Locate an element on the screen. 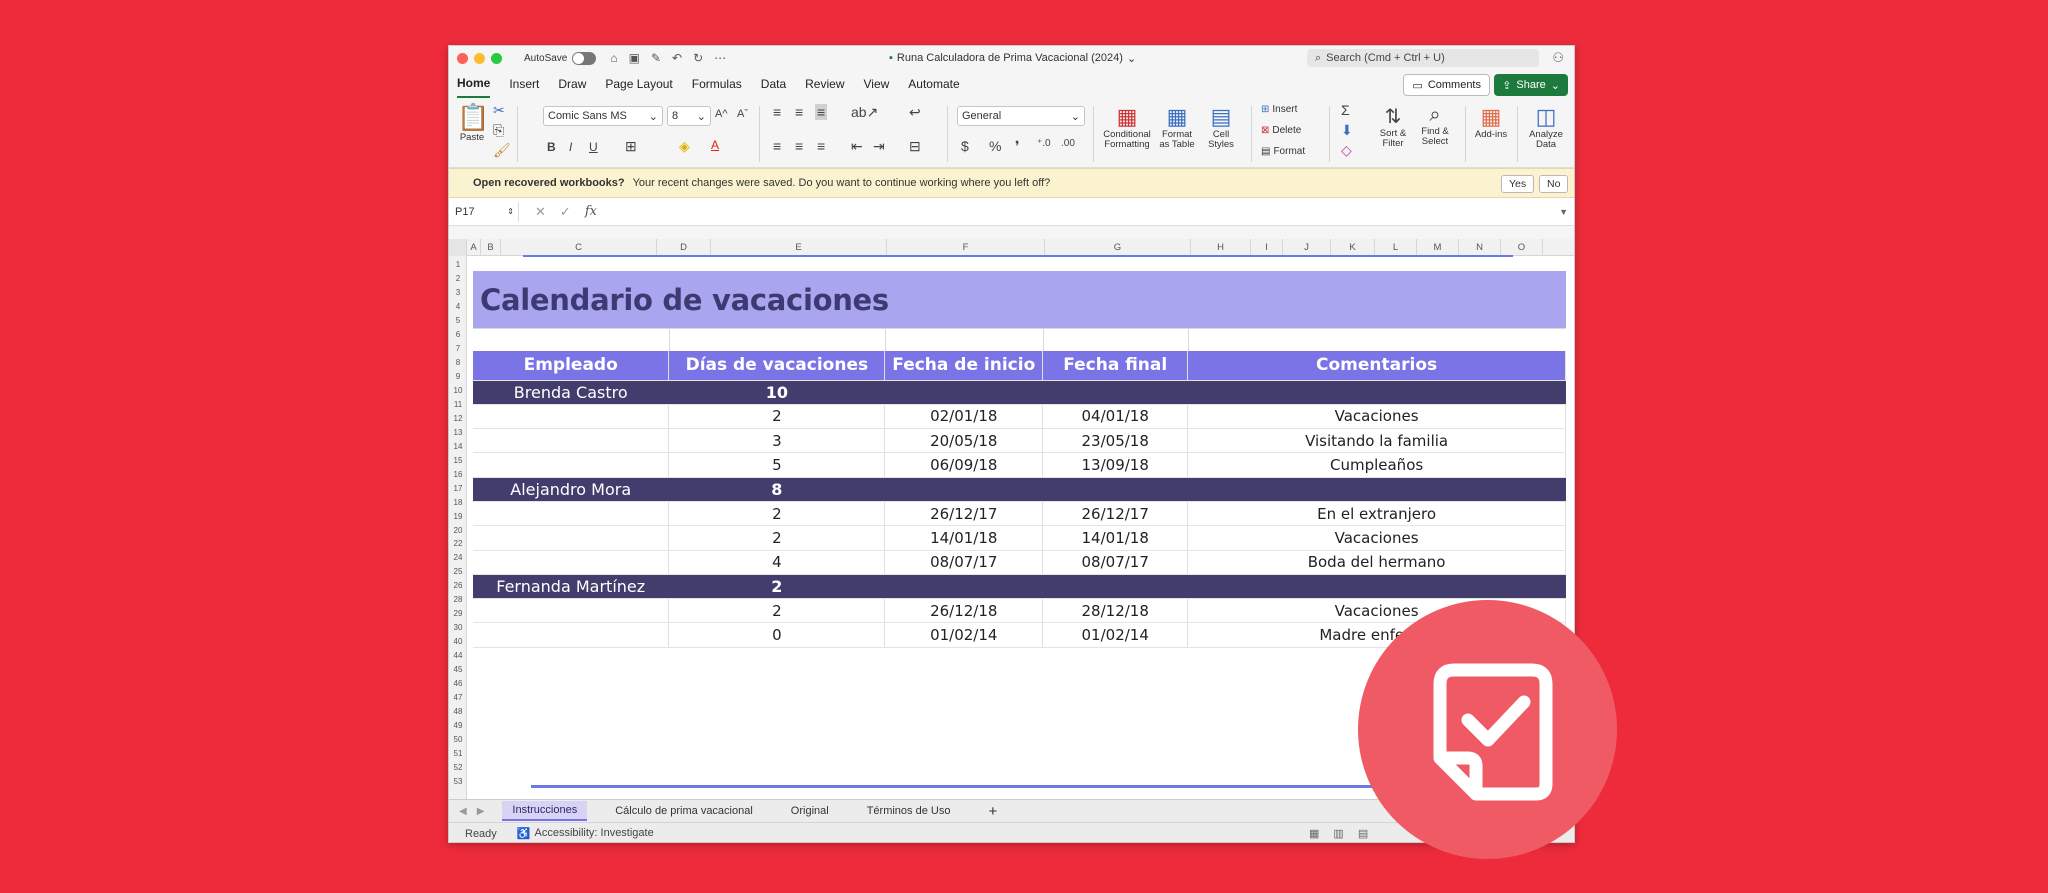  start-date-cell: 02/01/18 is located at coordinates (964, 417).